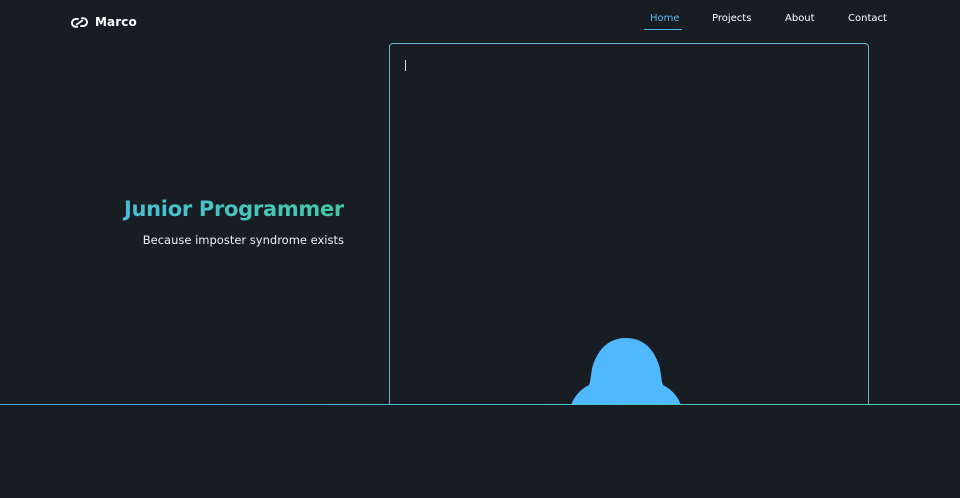 This screenshot has width=960, height=498. I want to click on nav-contact: Contact, so click(867, 19).